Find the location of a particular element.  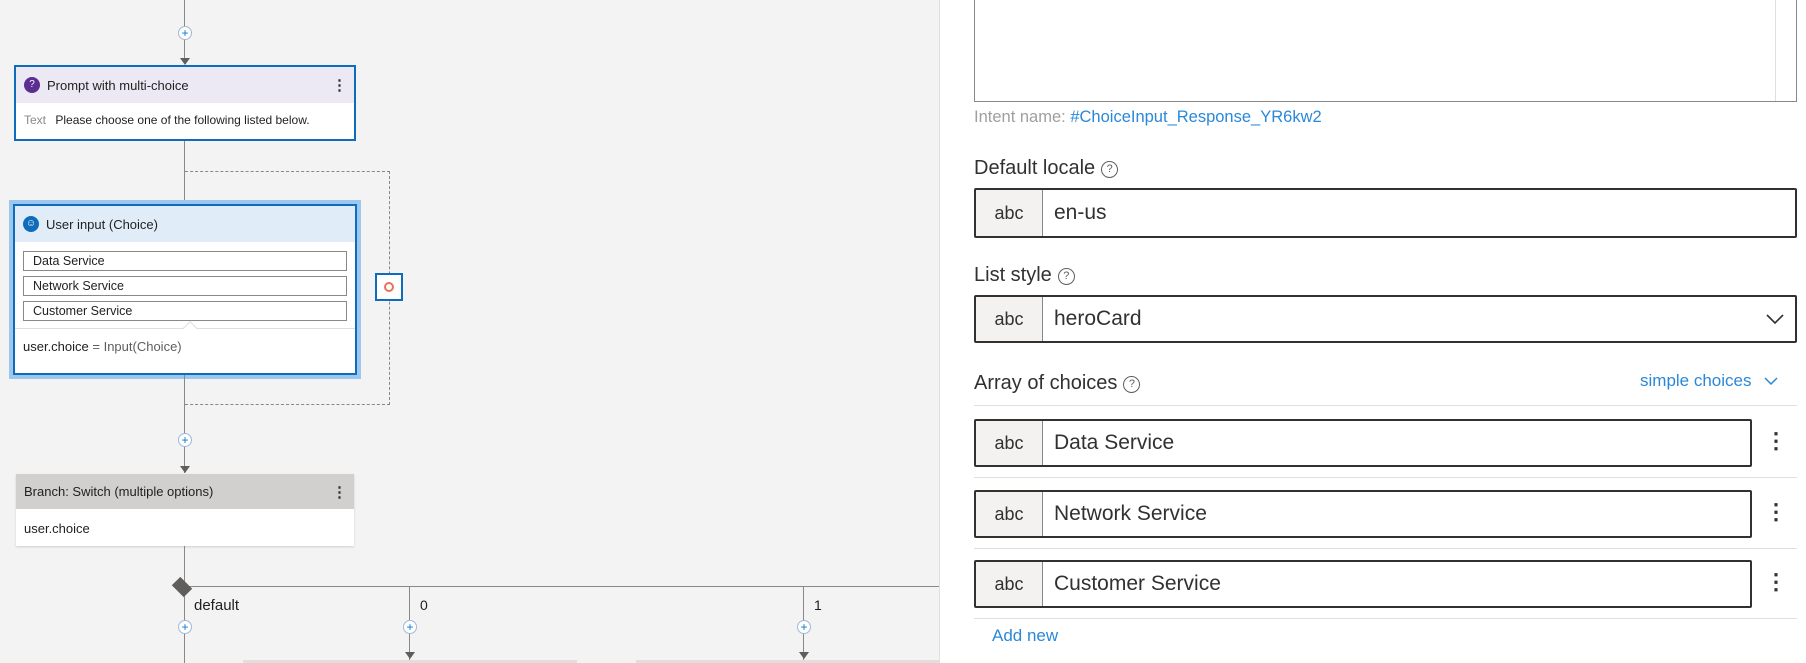

list-style-text: List style is located at coordinates (1013, 275).